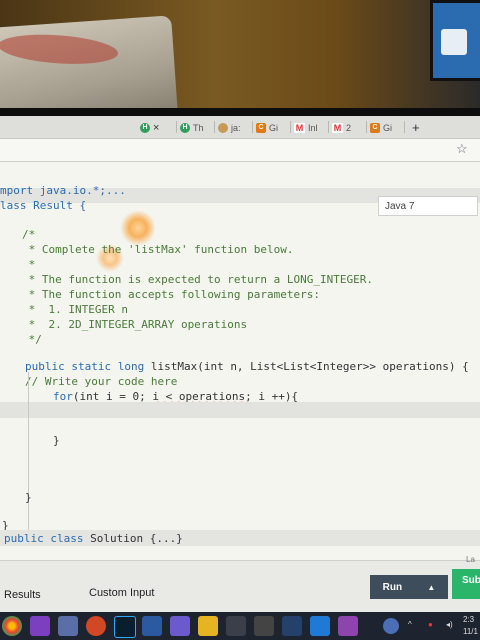 The image size is (480, 640). What do you see at coordinates (240, 584) in the screenshot?
I see `bottom-panel: La Results Custom Input Run ▲ Sub` at bounding box center [240, 584].